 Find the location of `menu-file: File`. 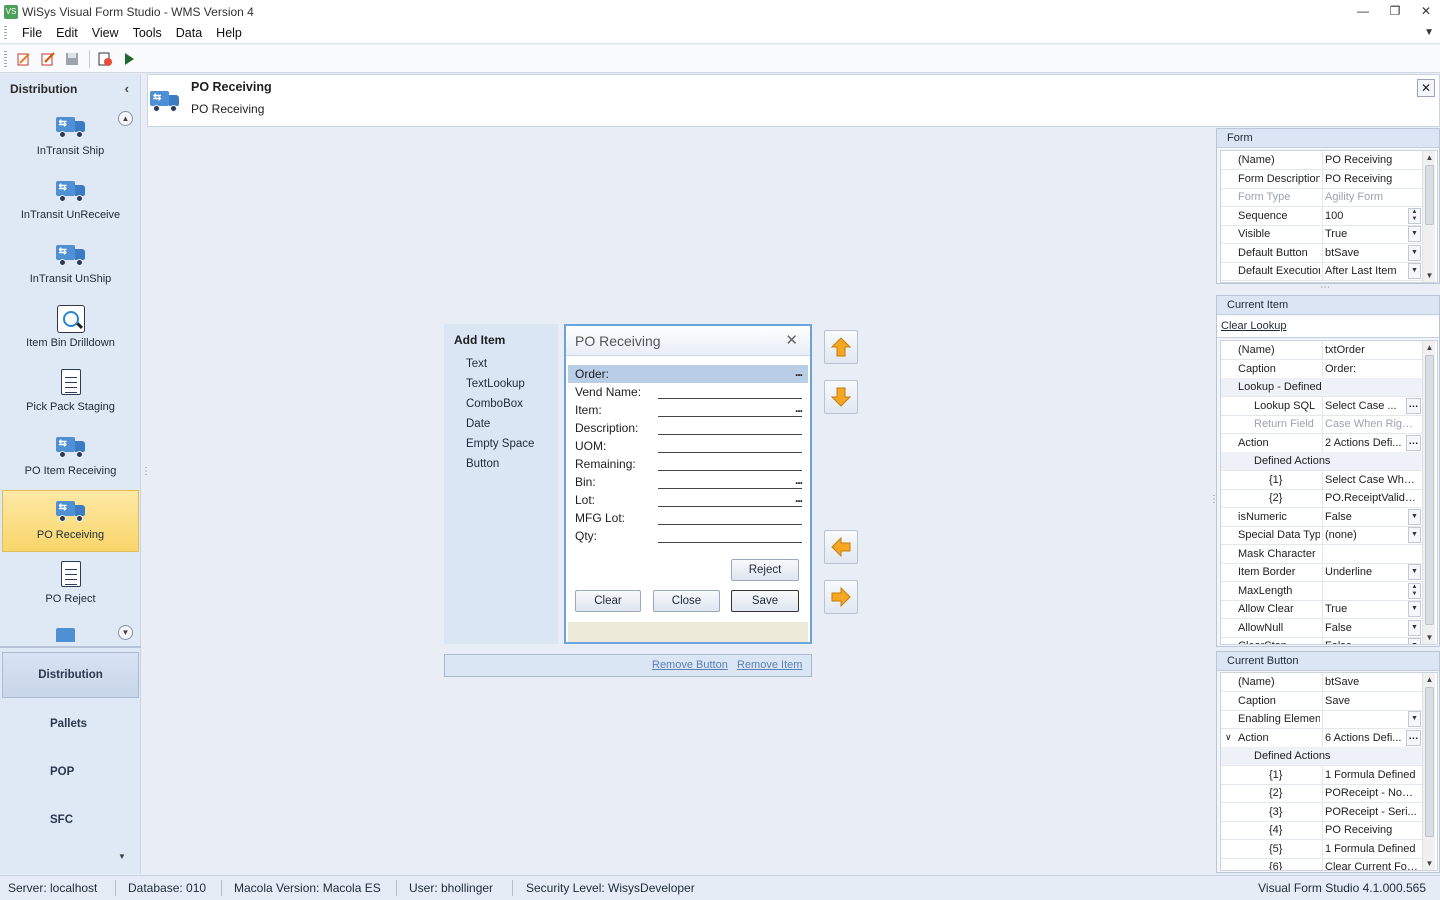

menu-file: File is located at coordinates (32, 33).